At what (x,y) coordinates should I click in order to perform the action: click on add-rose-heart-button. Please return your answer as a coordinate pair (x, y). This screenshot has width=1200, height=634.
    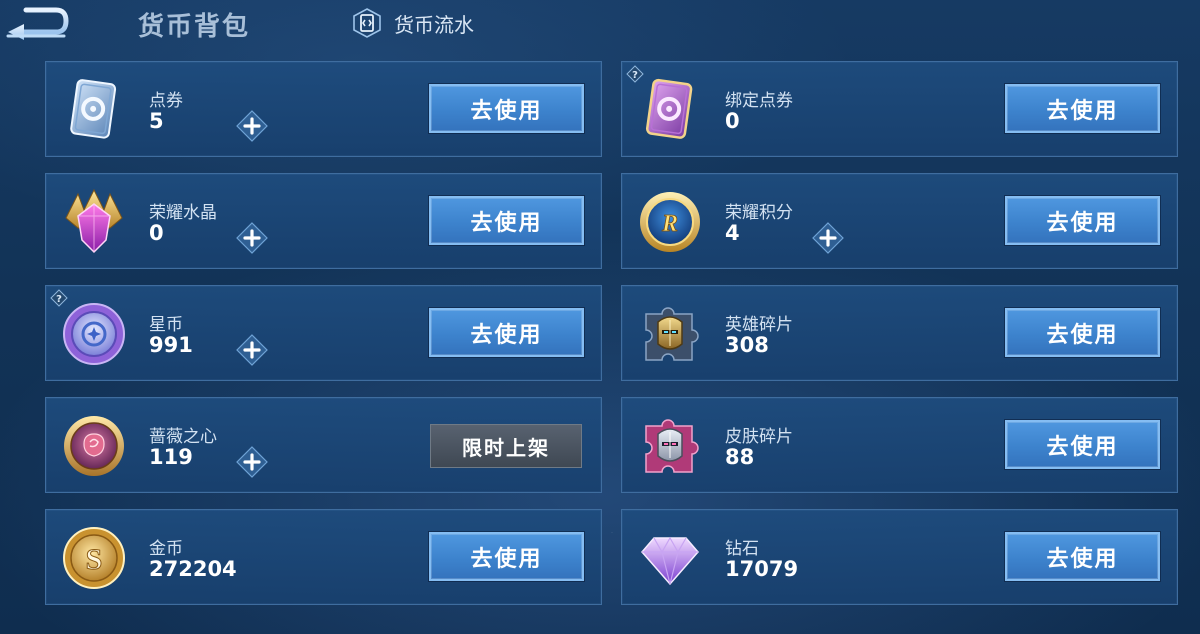
    Looking at the image, I should click on (252, 462).